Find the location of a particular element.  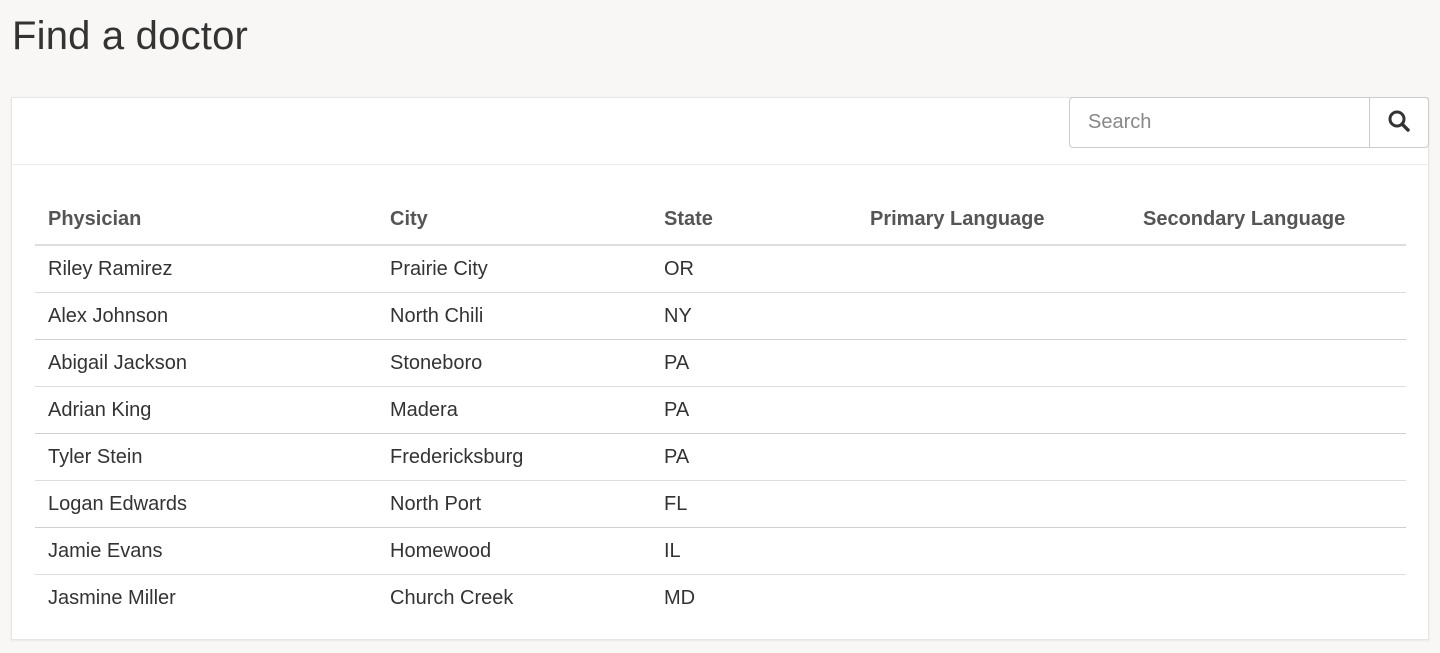

search-icon is located at coordinates (1399, 122).